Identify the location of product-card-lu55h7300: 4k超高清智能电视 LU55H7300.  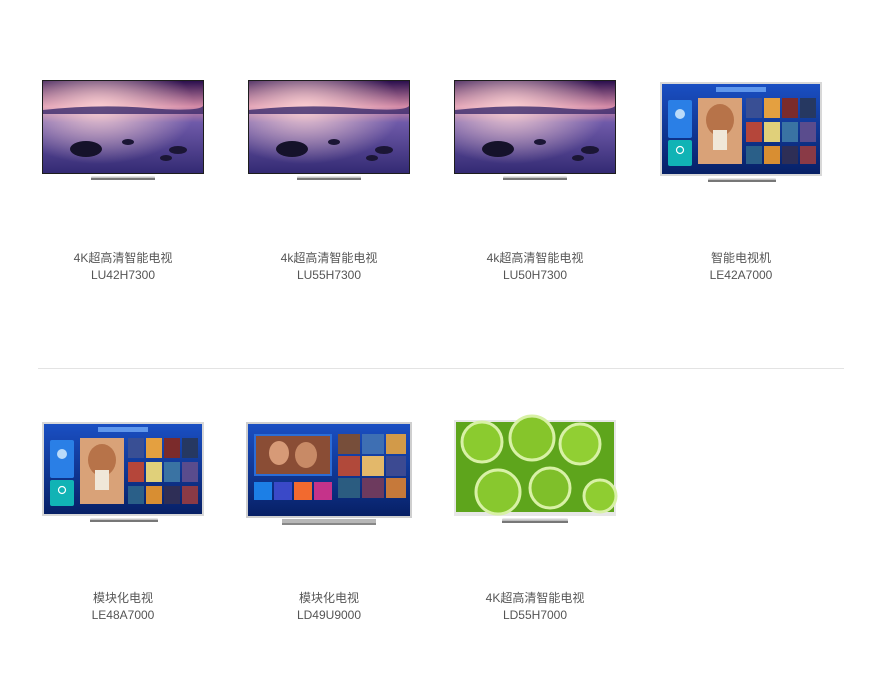
(329, 180).